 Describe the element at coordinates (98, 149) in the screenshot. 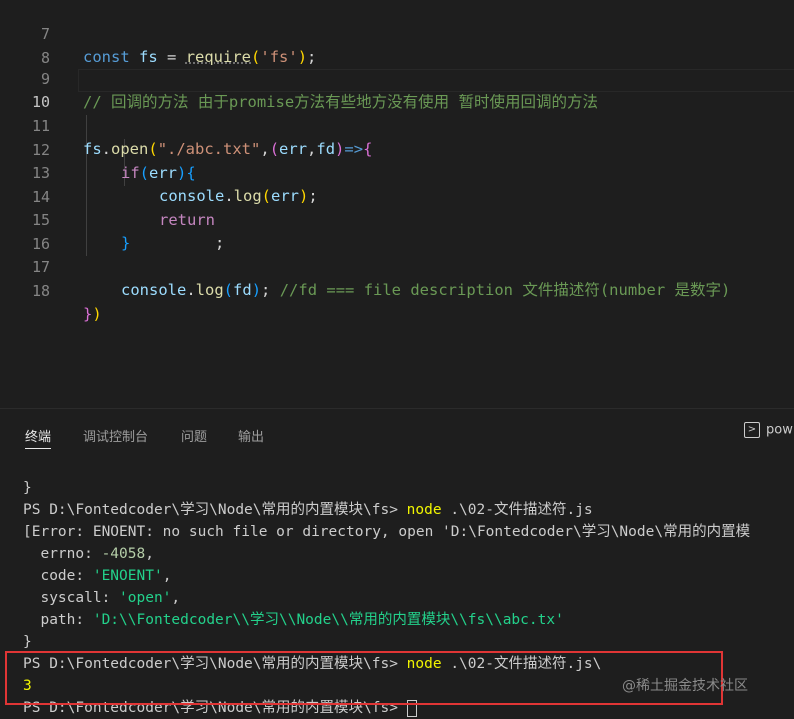

I see `code-line: 12 if(err){` at that location.